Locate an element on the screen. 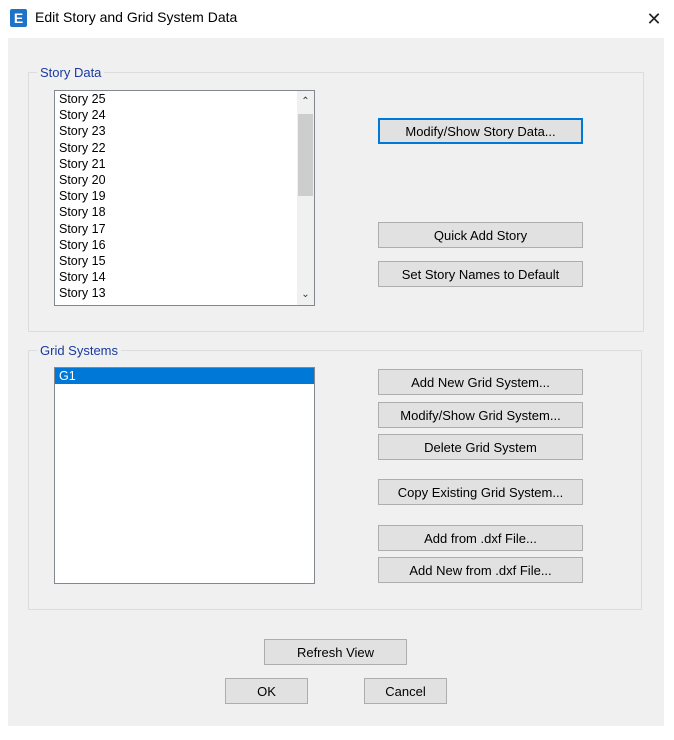 This screenshot has width=674, height=740. close-icon: ✕ is located at coordinates (654, 19).